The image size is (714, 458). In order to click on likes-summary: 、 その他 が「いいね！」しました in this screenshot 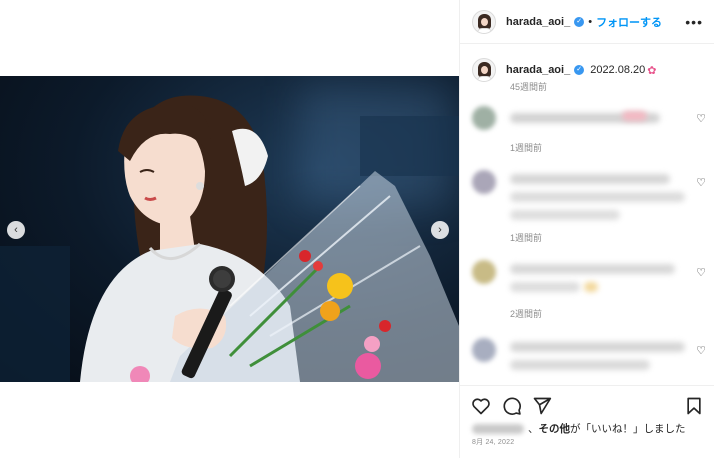, I will do `click(579, 428)`.